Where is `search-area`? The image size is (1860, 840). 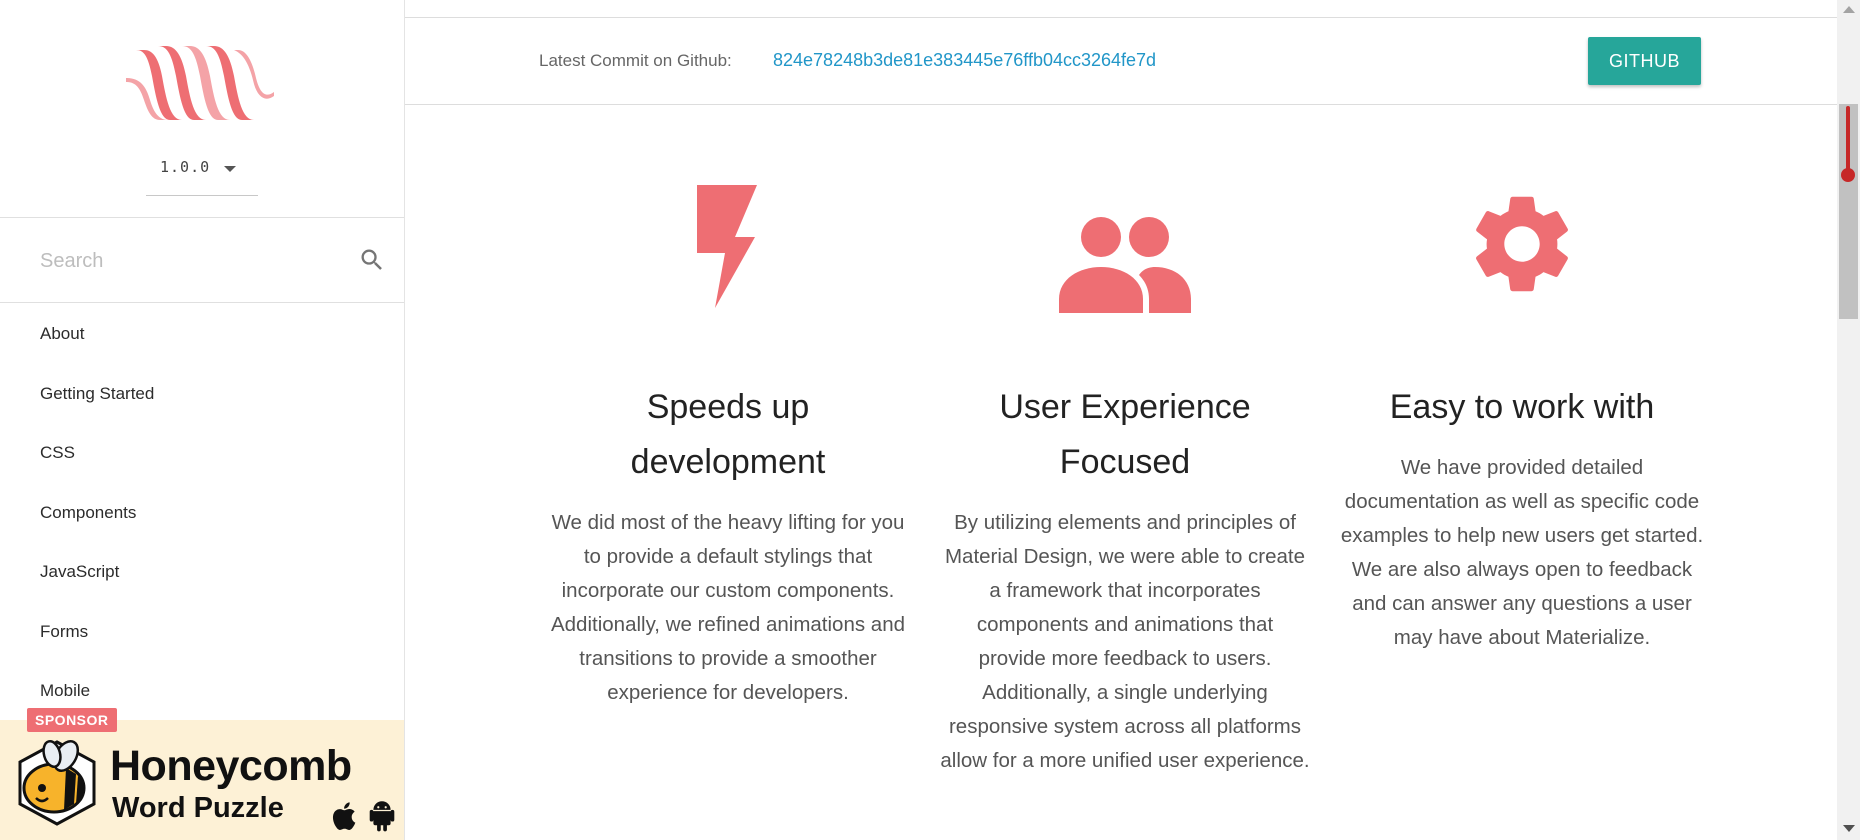
search-area is located at coordinates (202, 261).